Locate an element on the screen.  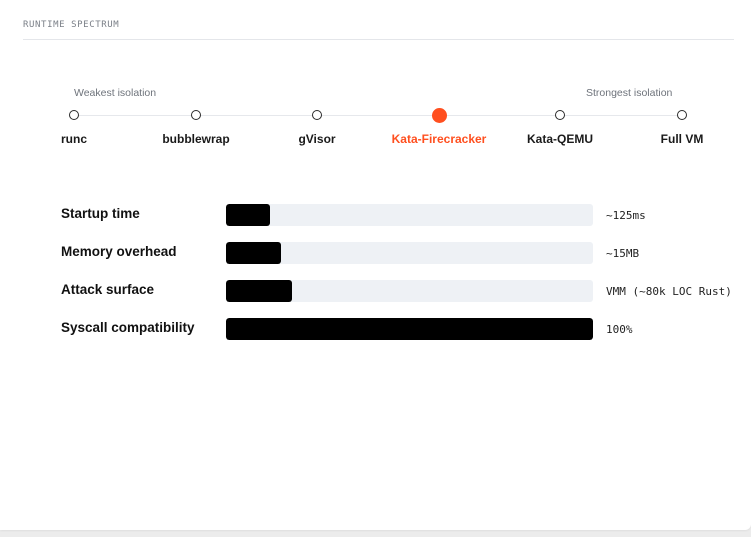
runtime-label-runc: runc is located at coordinates (74, 139).